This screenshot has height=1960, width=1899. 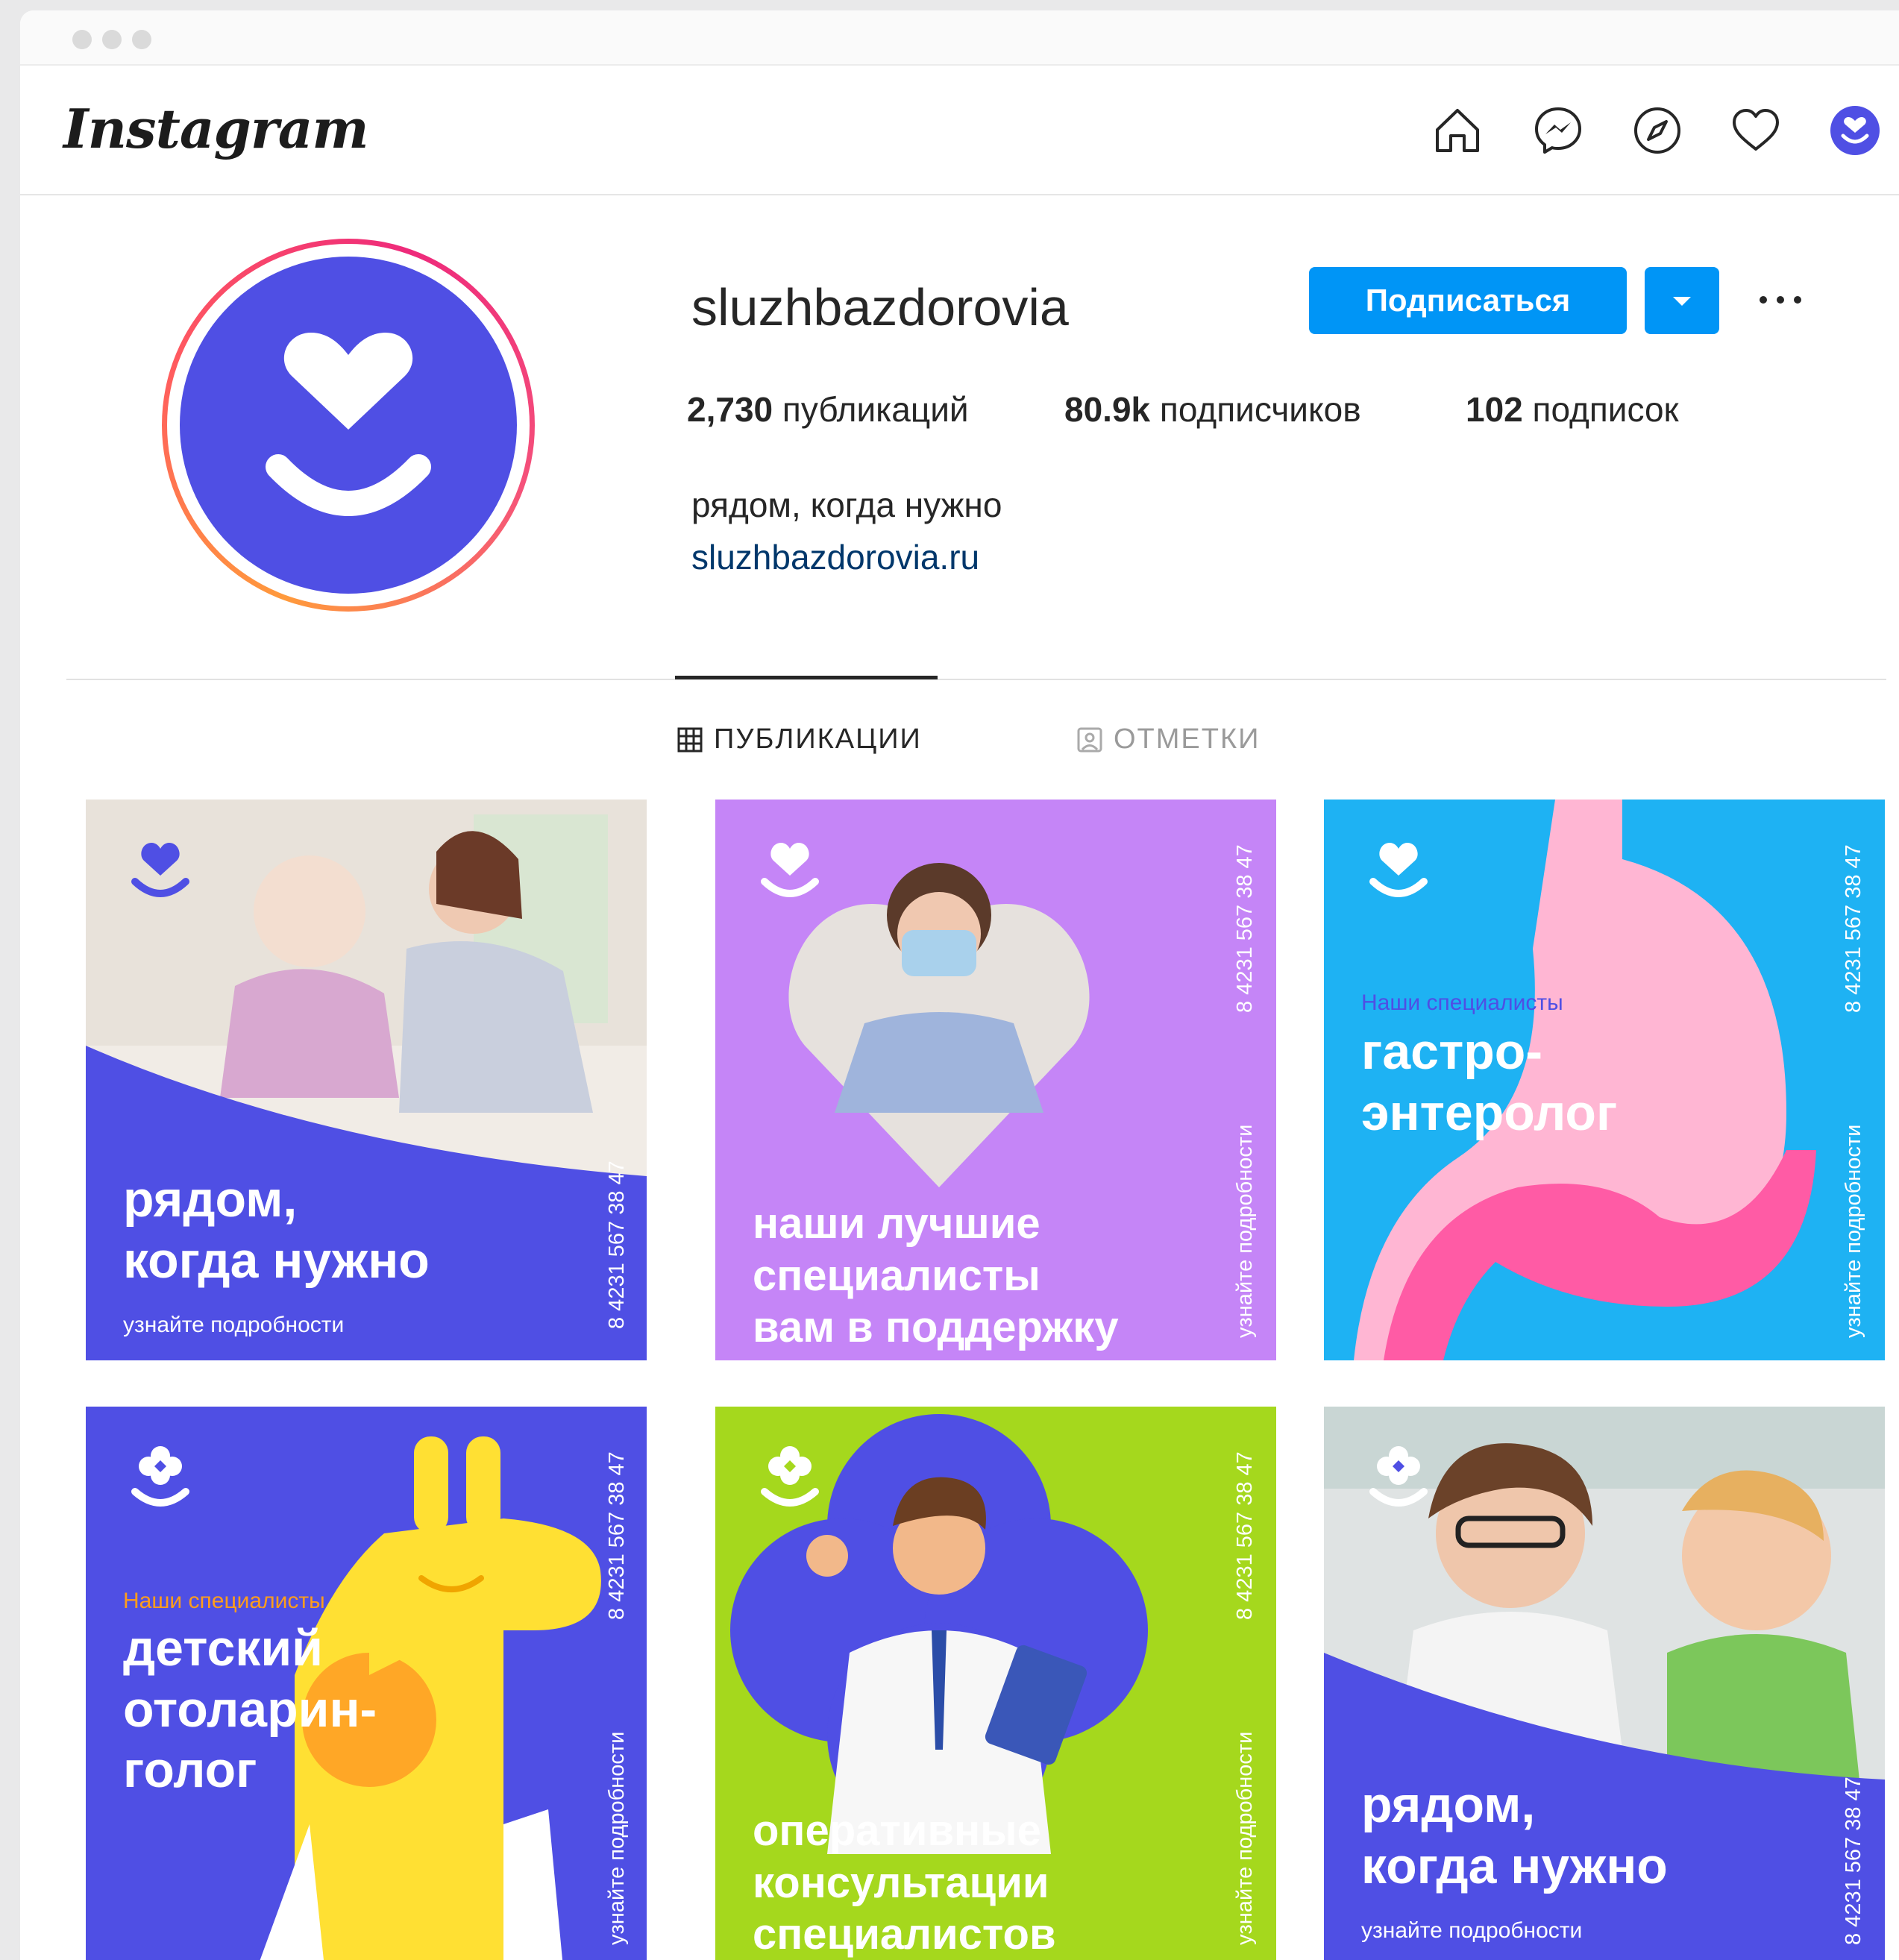 I want to click on profile-avatar, so click(x=349, y=425).